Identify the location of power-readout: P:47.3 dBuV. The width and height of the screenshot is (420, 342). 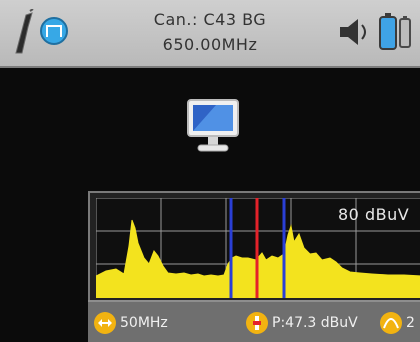
(302, 323).